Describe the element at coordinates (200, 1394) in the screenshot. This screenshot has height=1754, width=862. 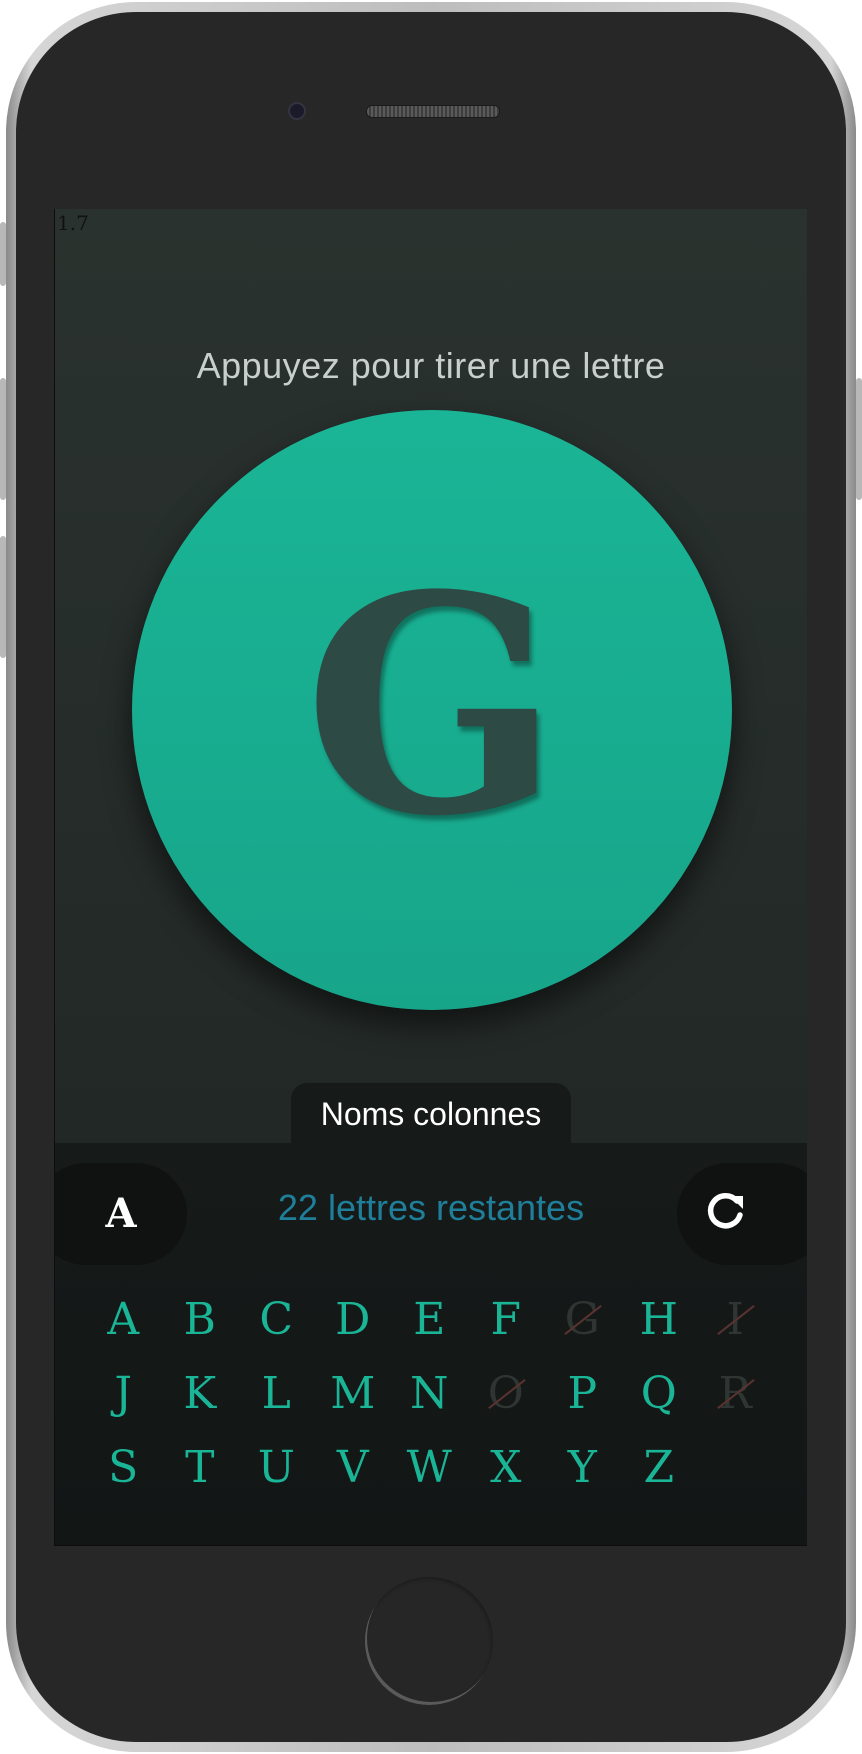
I see `letter-k: K` at that location.